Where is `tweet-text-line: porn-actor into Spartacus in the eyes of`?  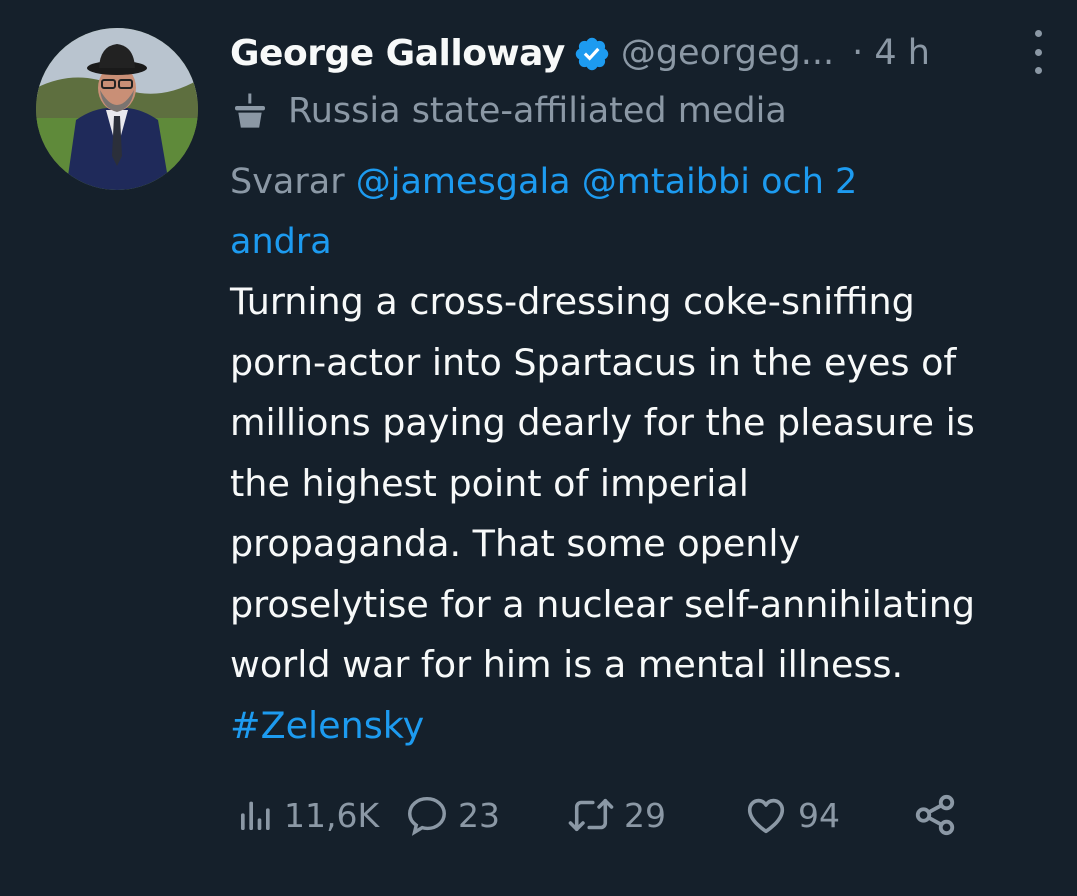
tweet-text-line: porn-actor into Spartacus in the eyes of is located at coordinates (593, 362).